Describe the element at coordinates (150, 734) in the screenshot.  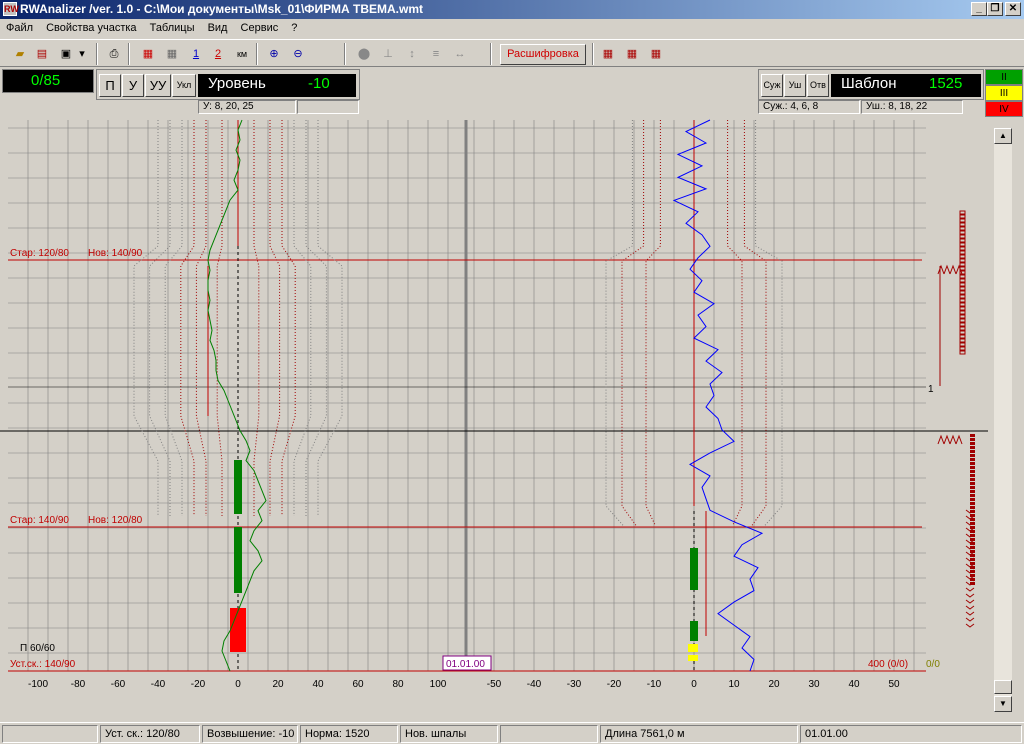
I see `status-set-speed: Уст. ск.: 120/80` at that location.